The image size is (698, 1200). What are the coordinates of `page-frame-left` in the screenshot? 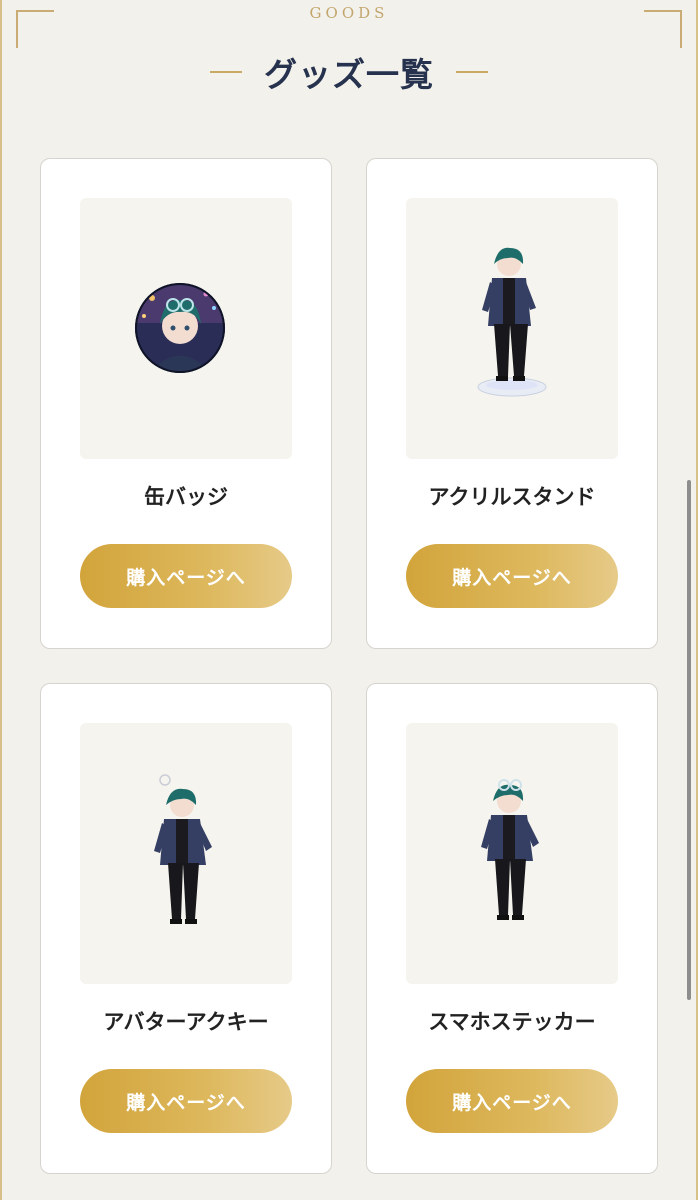 It's located at (1, 600).